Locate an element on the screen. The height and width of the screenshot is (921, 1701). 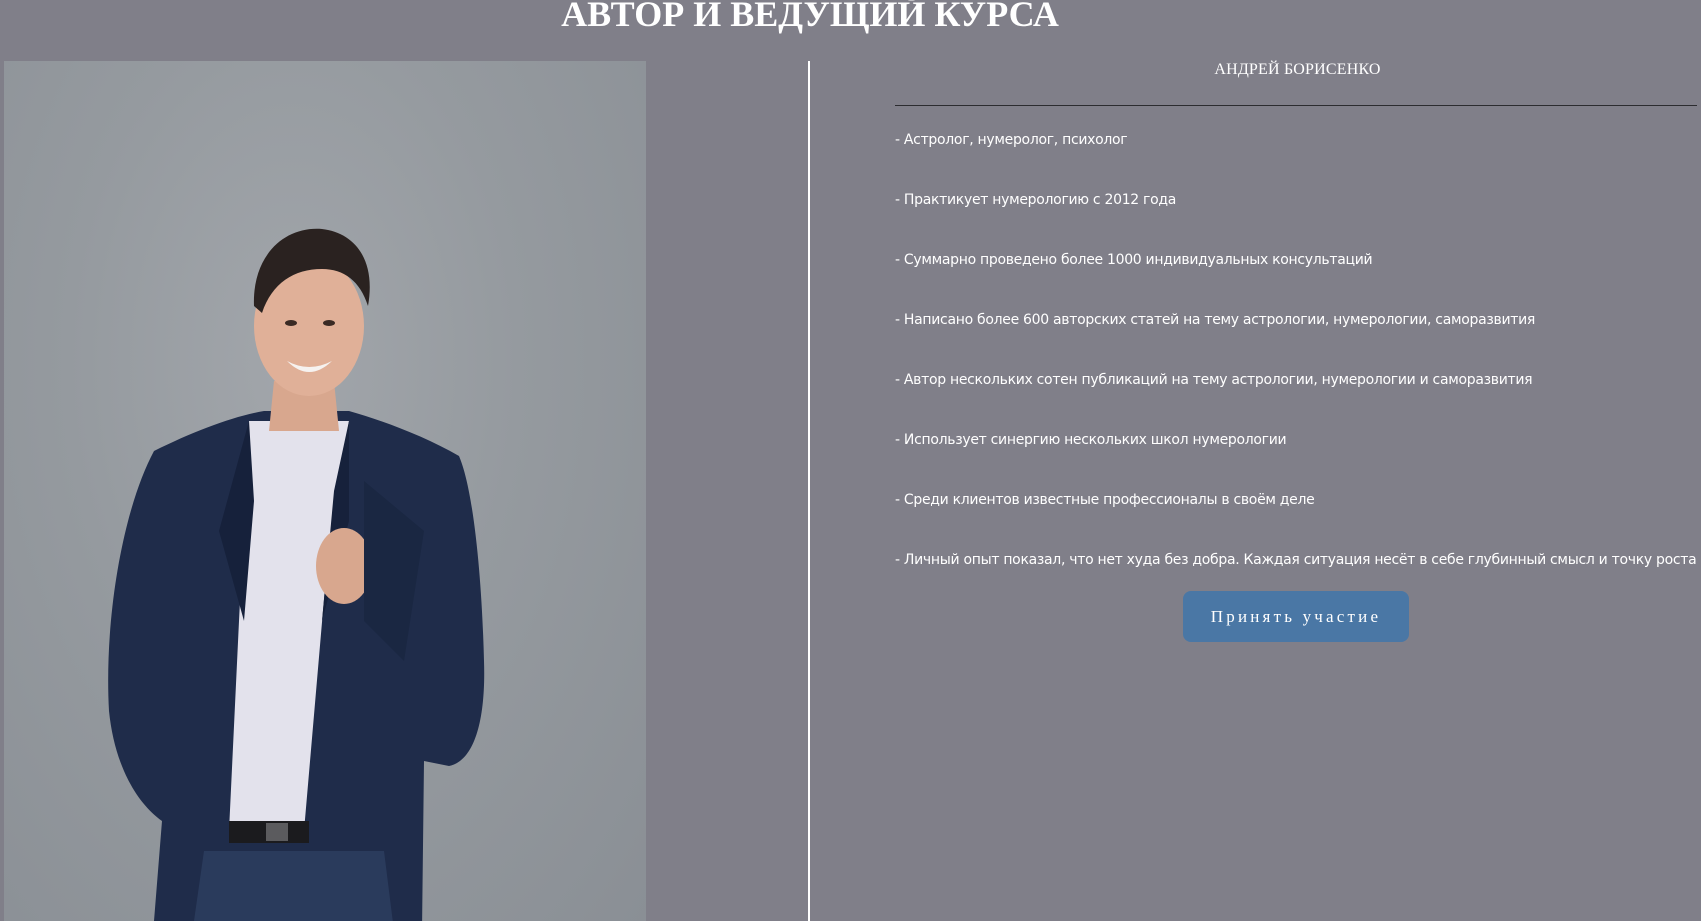
section-title: АВТОР И ВЕДУЩИЙ КУРСА is located at coordinates (810, 17).